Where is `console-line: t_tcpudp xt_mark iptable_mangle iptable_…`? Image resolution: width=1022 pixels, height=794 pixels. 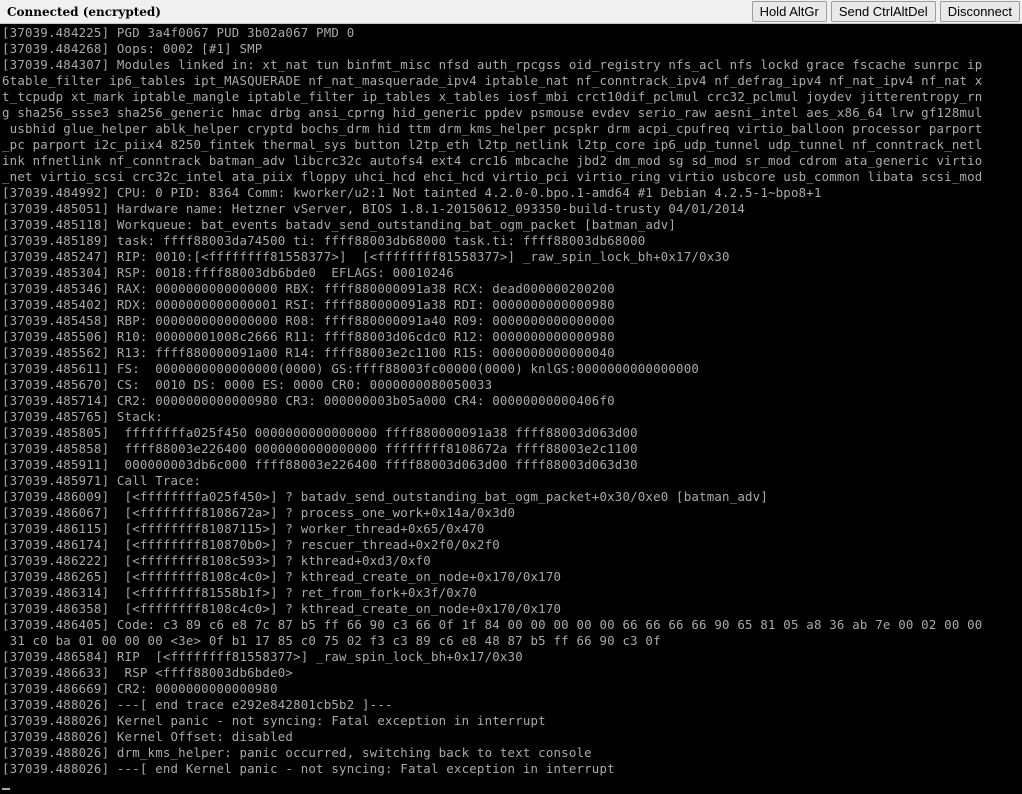
console-line: t_tcpudp xt_mark iptable_mangle iptable_… is located at coordinates (492, 96).